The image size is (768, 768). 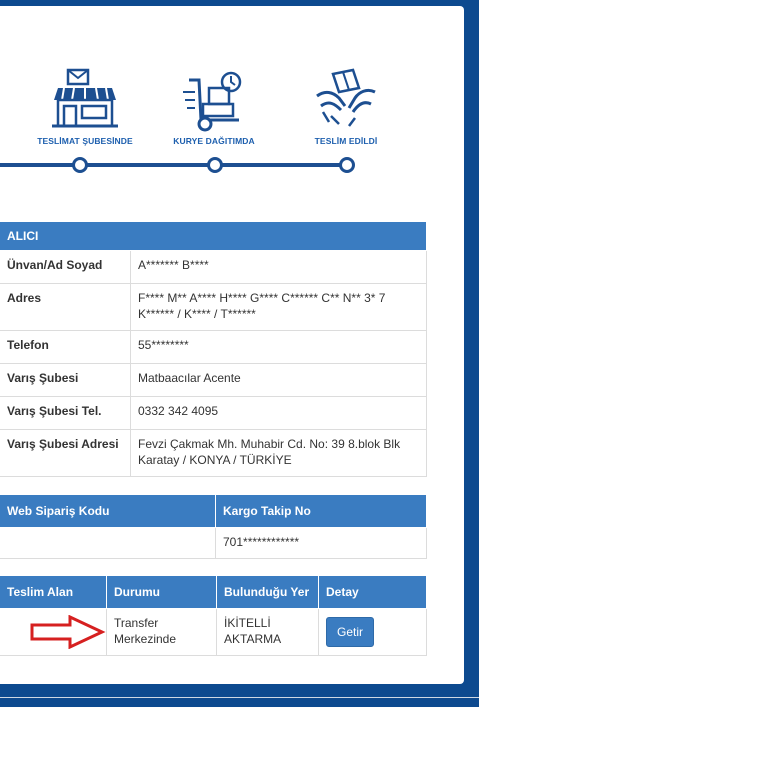 I want to click on table-row: Varış Şubesi Tel. 0332 342 4095, so click(x=213, y=413).